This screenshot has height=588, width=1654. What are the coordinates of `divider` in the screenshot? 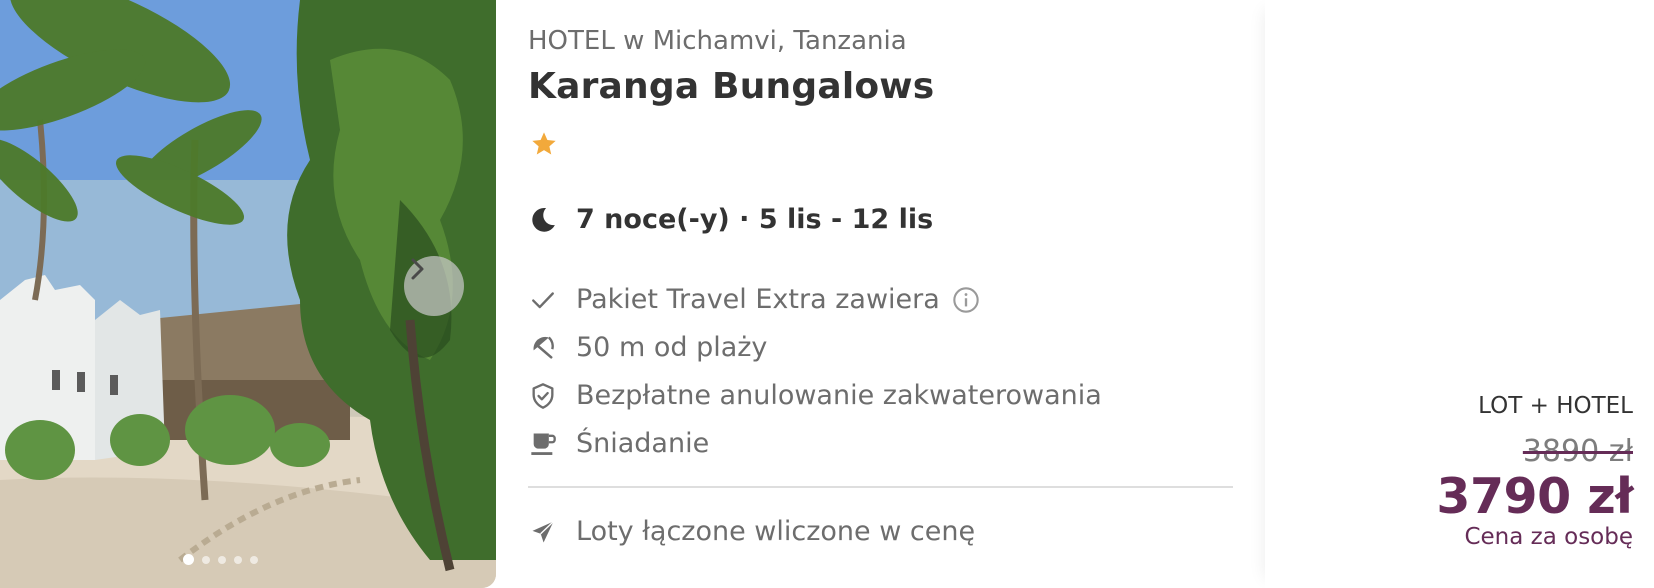 It's located at (880, 487).